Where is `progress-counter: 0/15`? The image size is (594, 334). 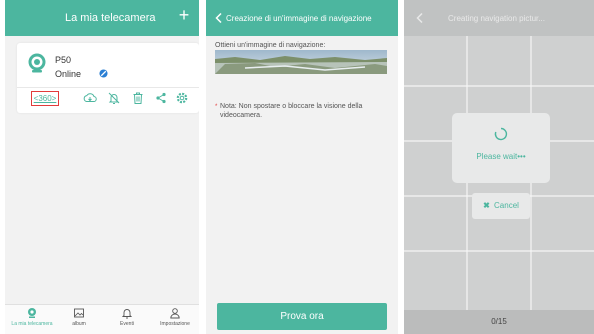 progress-counter: 0/15 is located at coordinates (499, 321).